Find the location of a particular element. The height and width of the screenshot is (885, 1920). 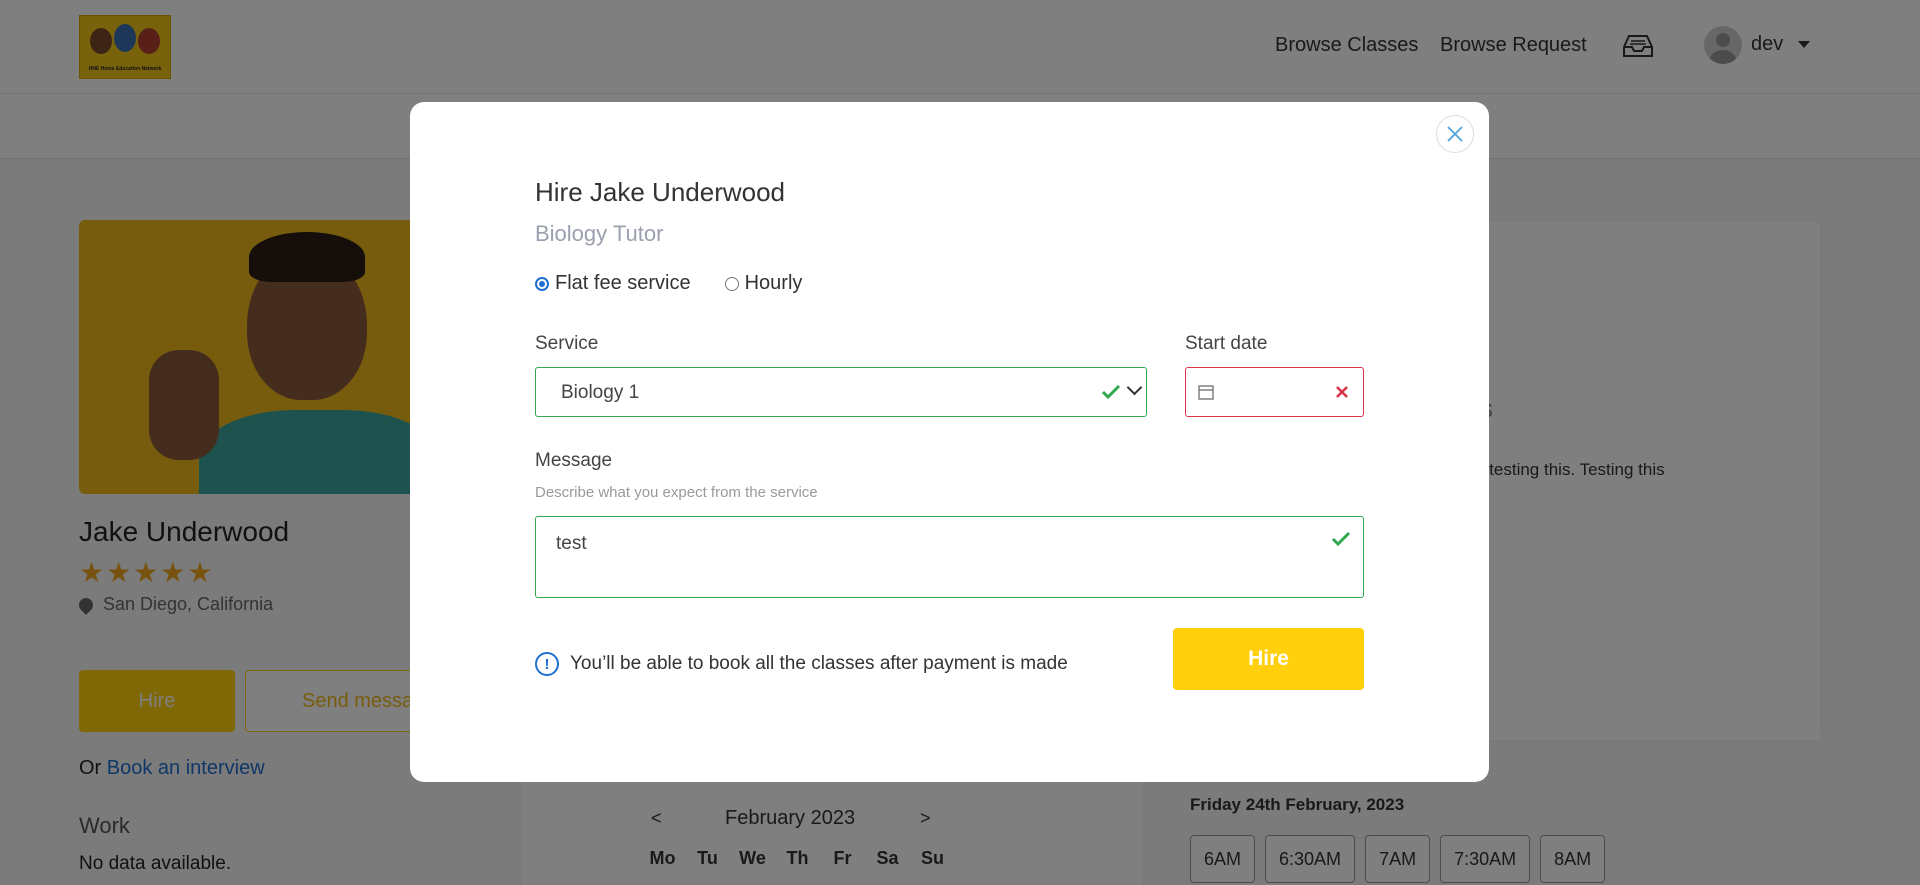

hourly-radio is located at coordinates (731, 283).